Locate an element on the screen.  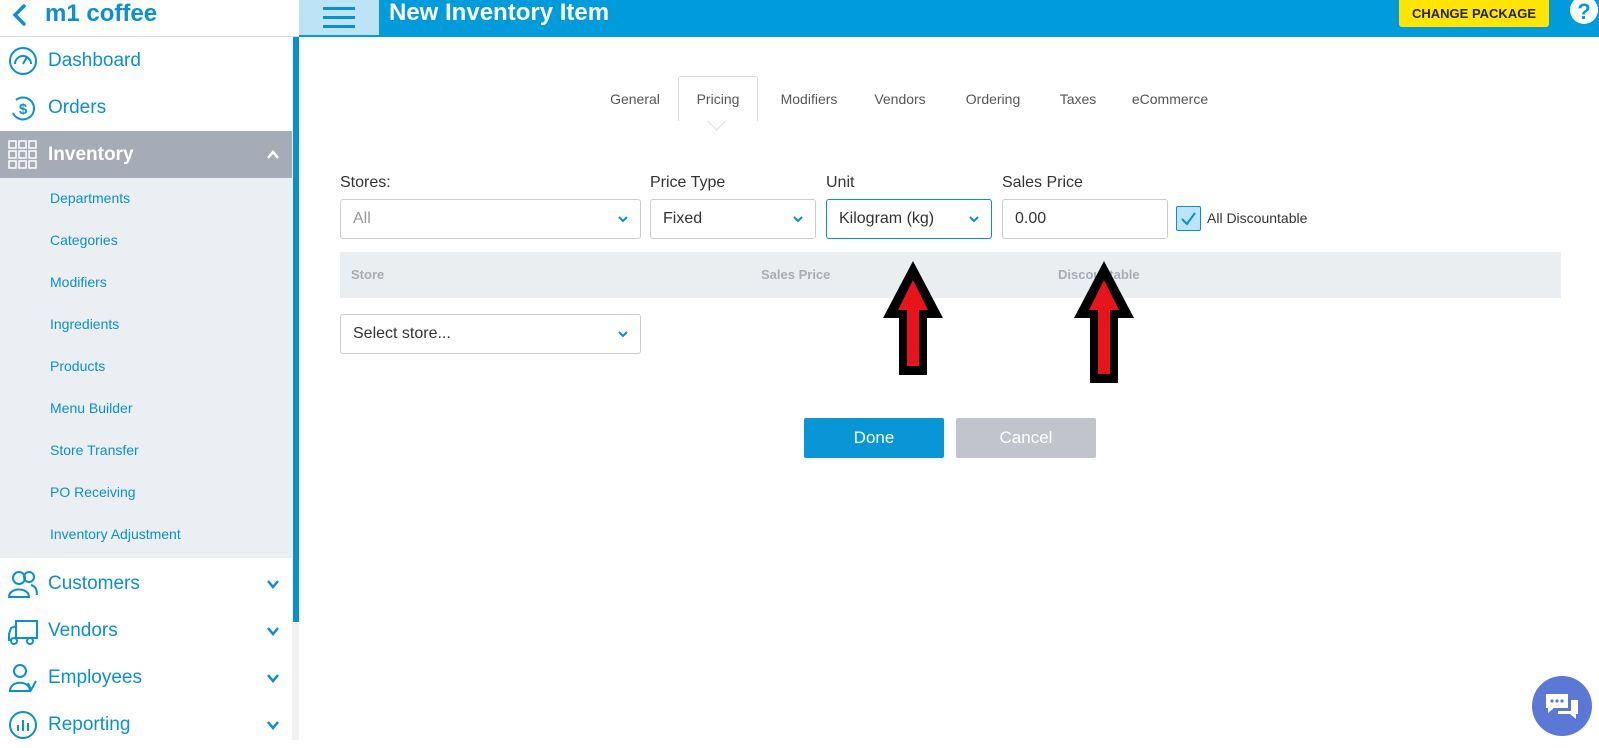
chat-button is located at coordinates (1562, 706).